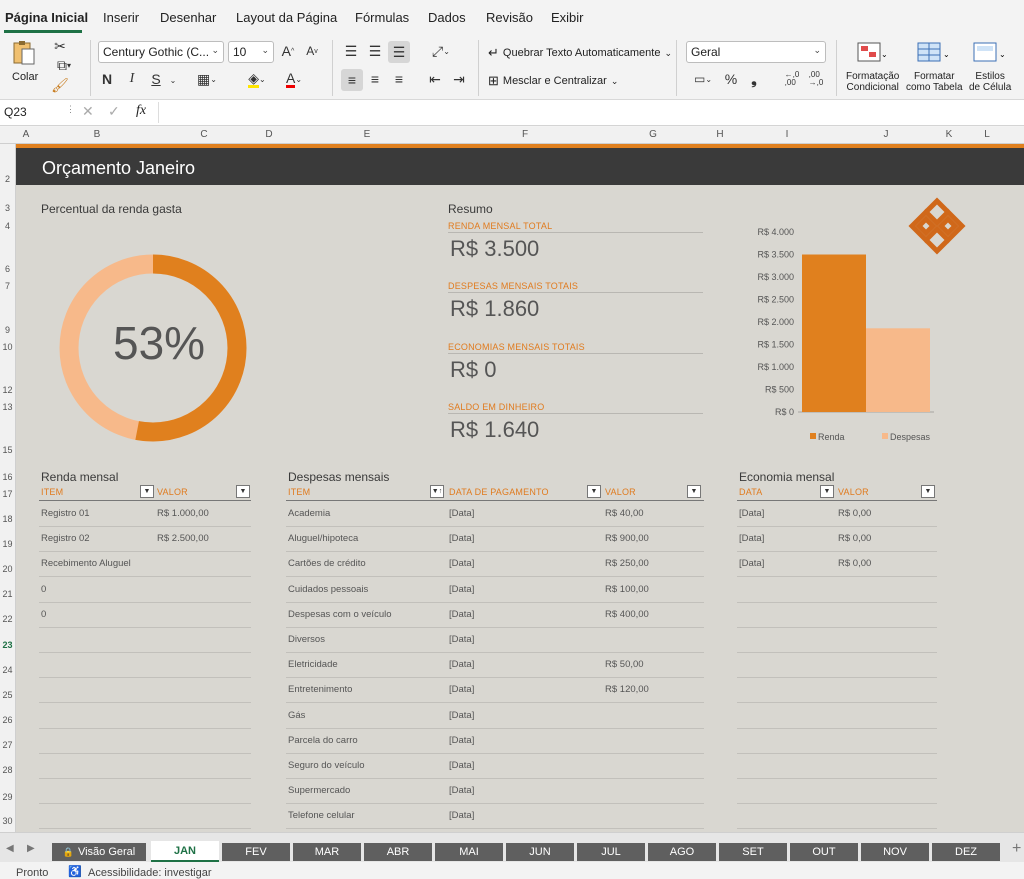  I want to click on income-cell: Registro 02, so click(65, 538).